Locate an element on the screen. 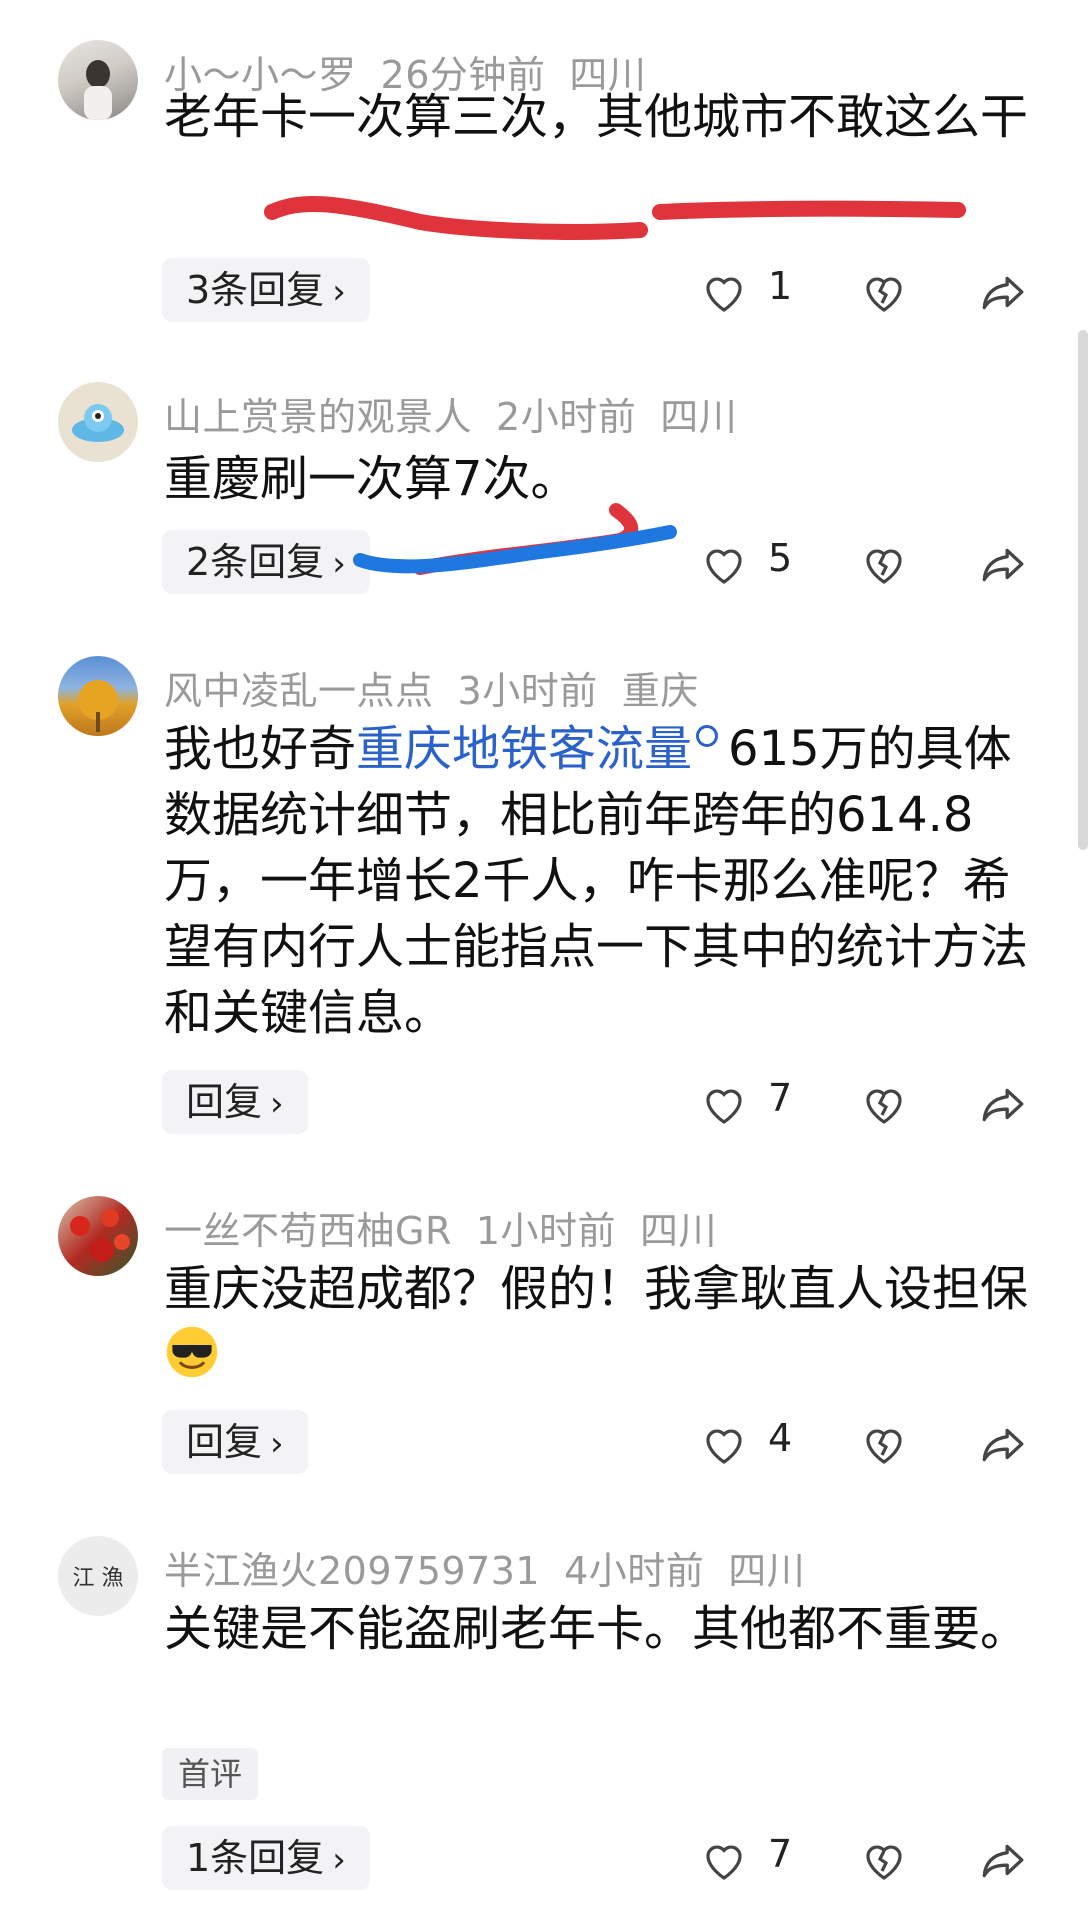 Image resolution: width=1088 pixels, height=1920 pixels. comment-actions: 4 is located at coordinates (870, 1444).